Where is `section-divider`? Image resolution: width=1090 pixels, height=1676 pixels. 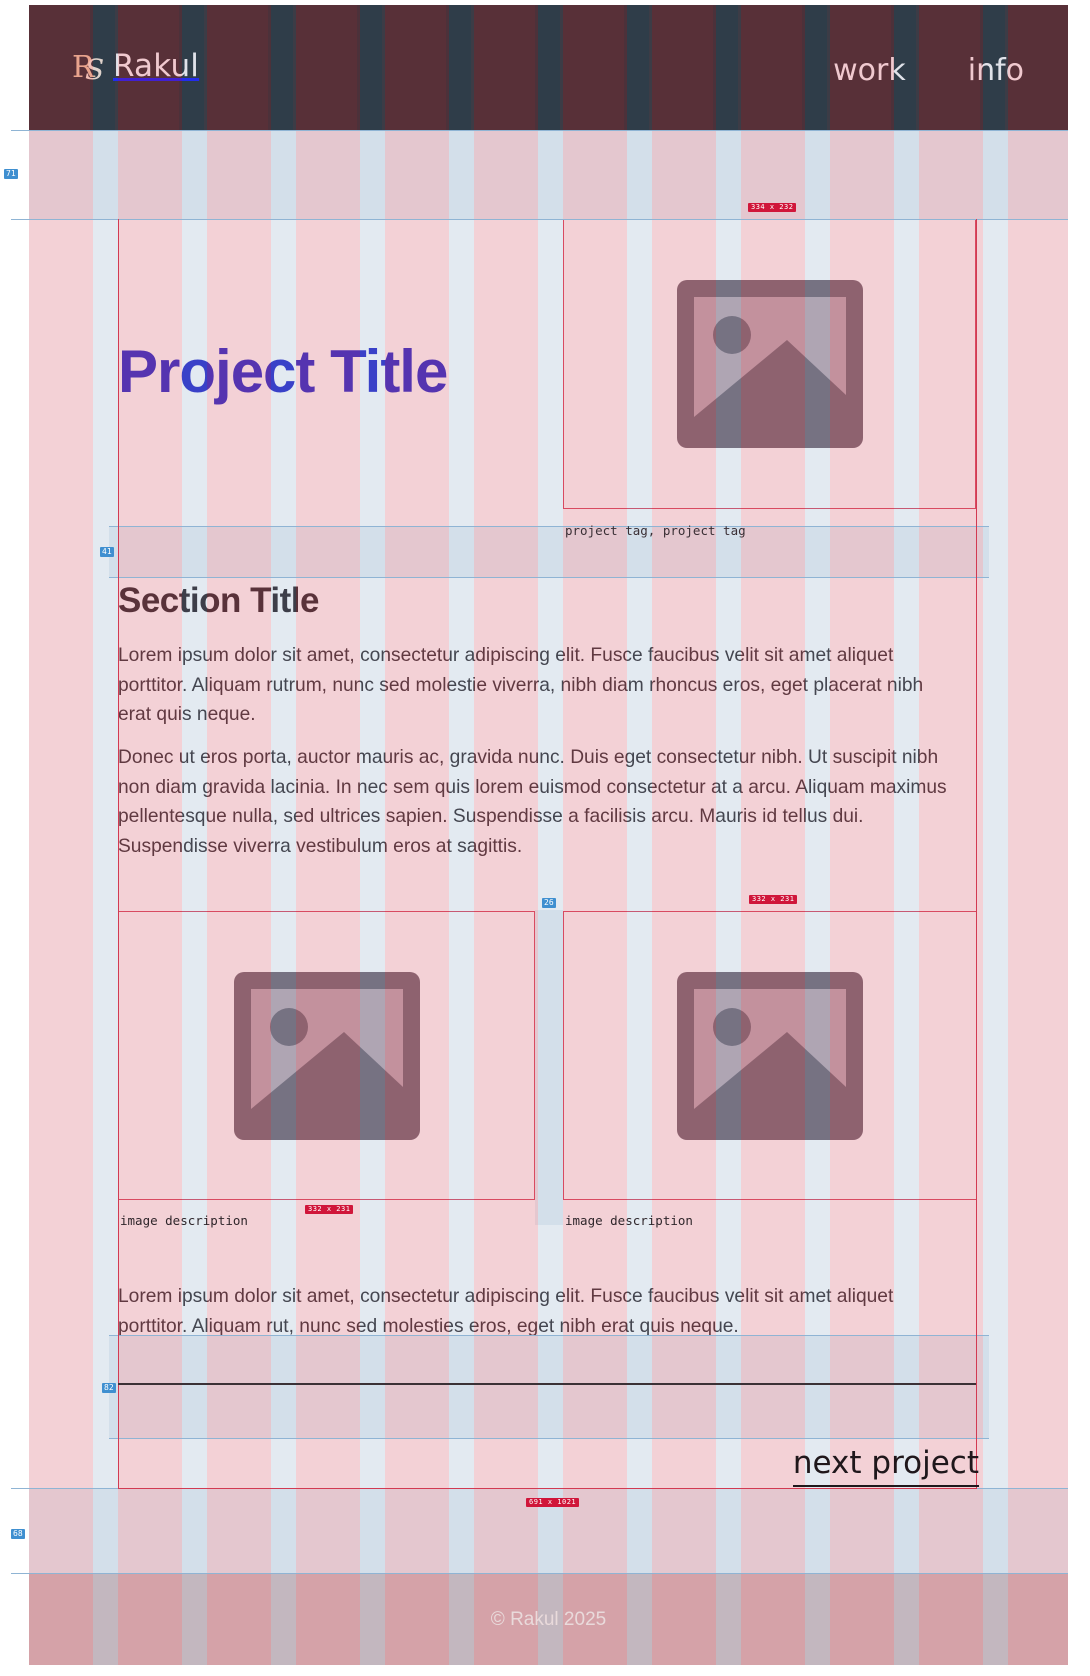
section-divider is located at coordinates (547, 1384).